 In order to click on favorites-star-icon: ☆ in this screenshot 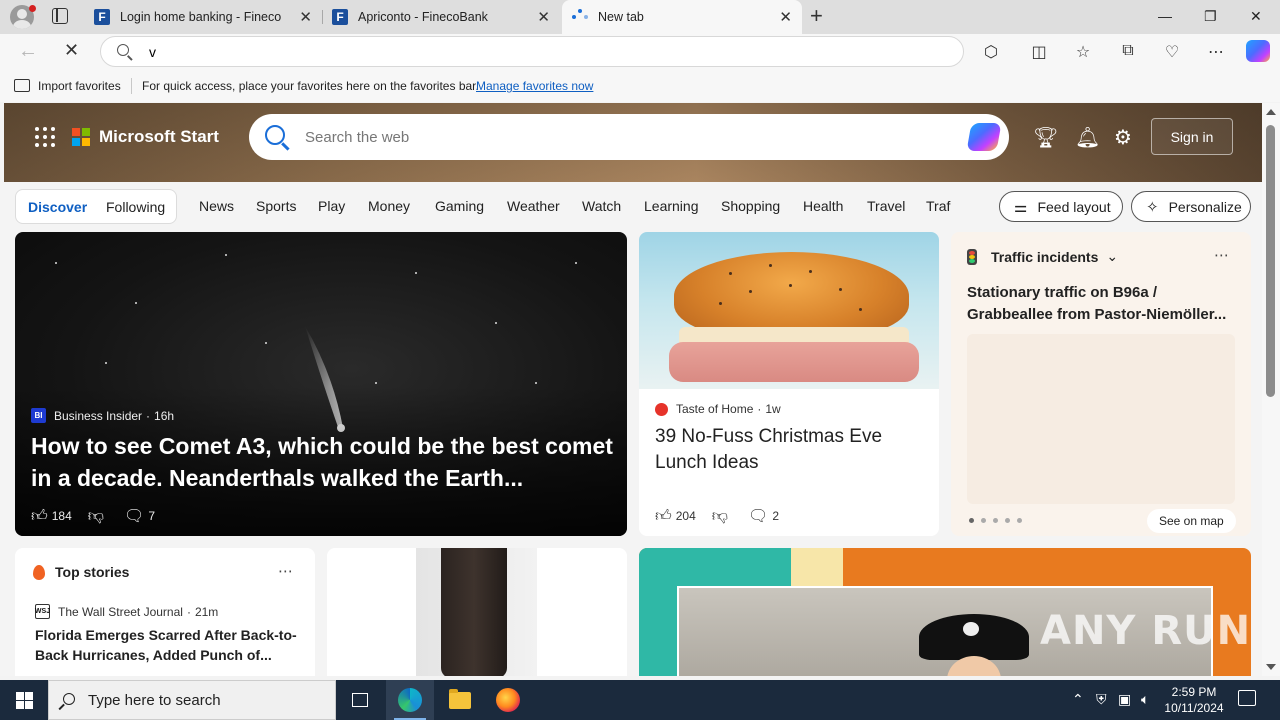, I will do `click(1083, 52)`.